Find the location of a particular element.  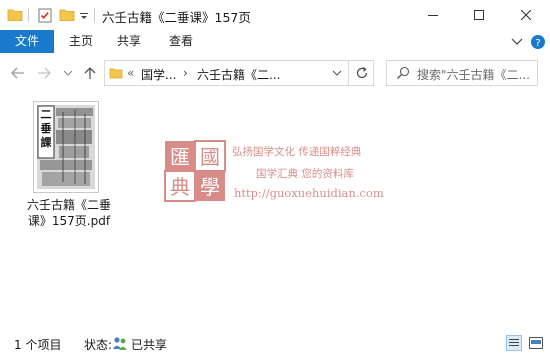

file-name-line2: 课》157页.pdf is located at coordinates (69, 221).